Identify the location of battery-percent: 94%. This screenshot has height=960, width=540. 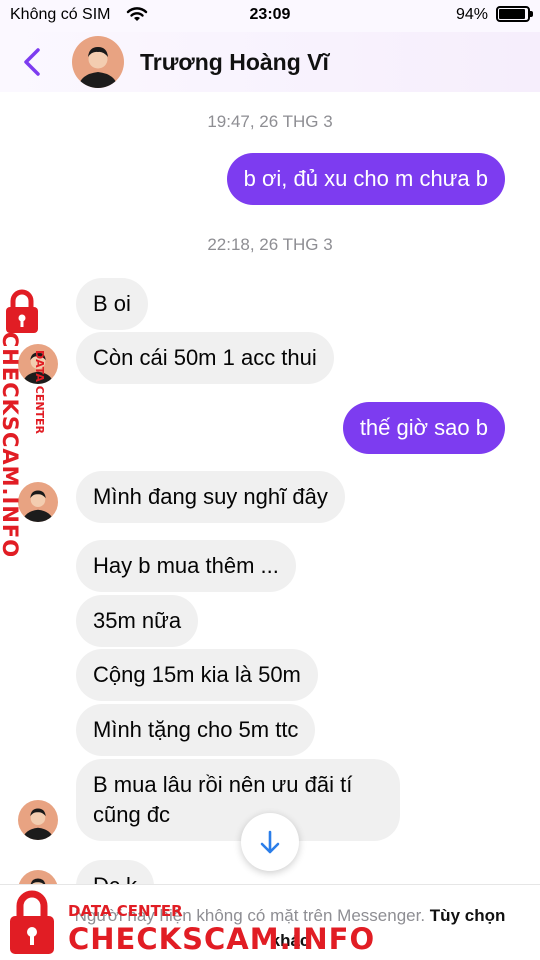
(471, 14).